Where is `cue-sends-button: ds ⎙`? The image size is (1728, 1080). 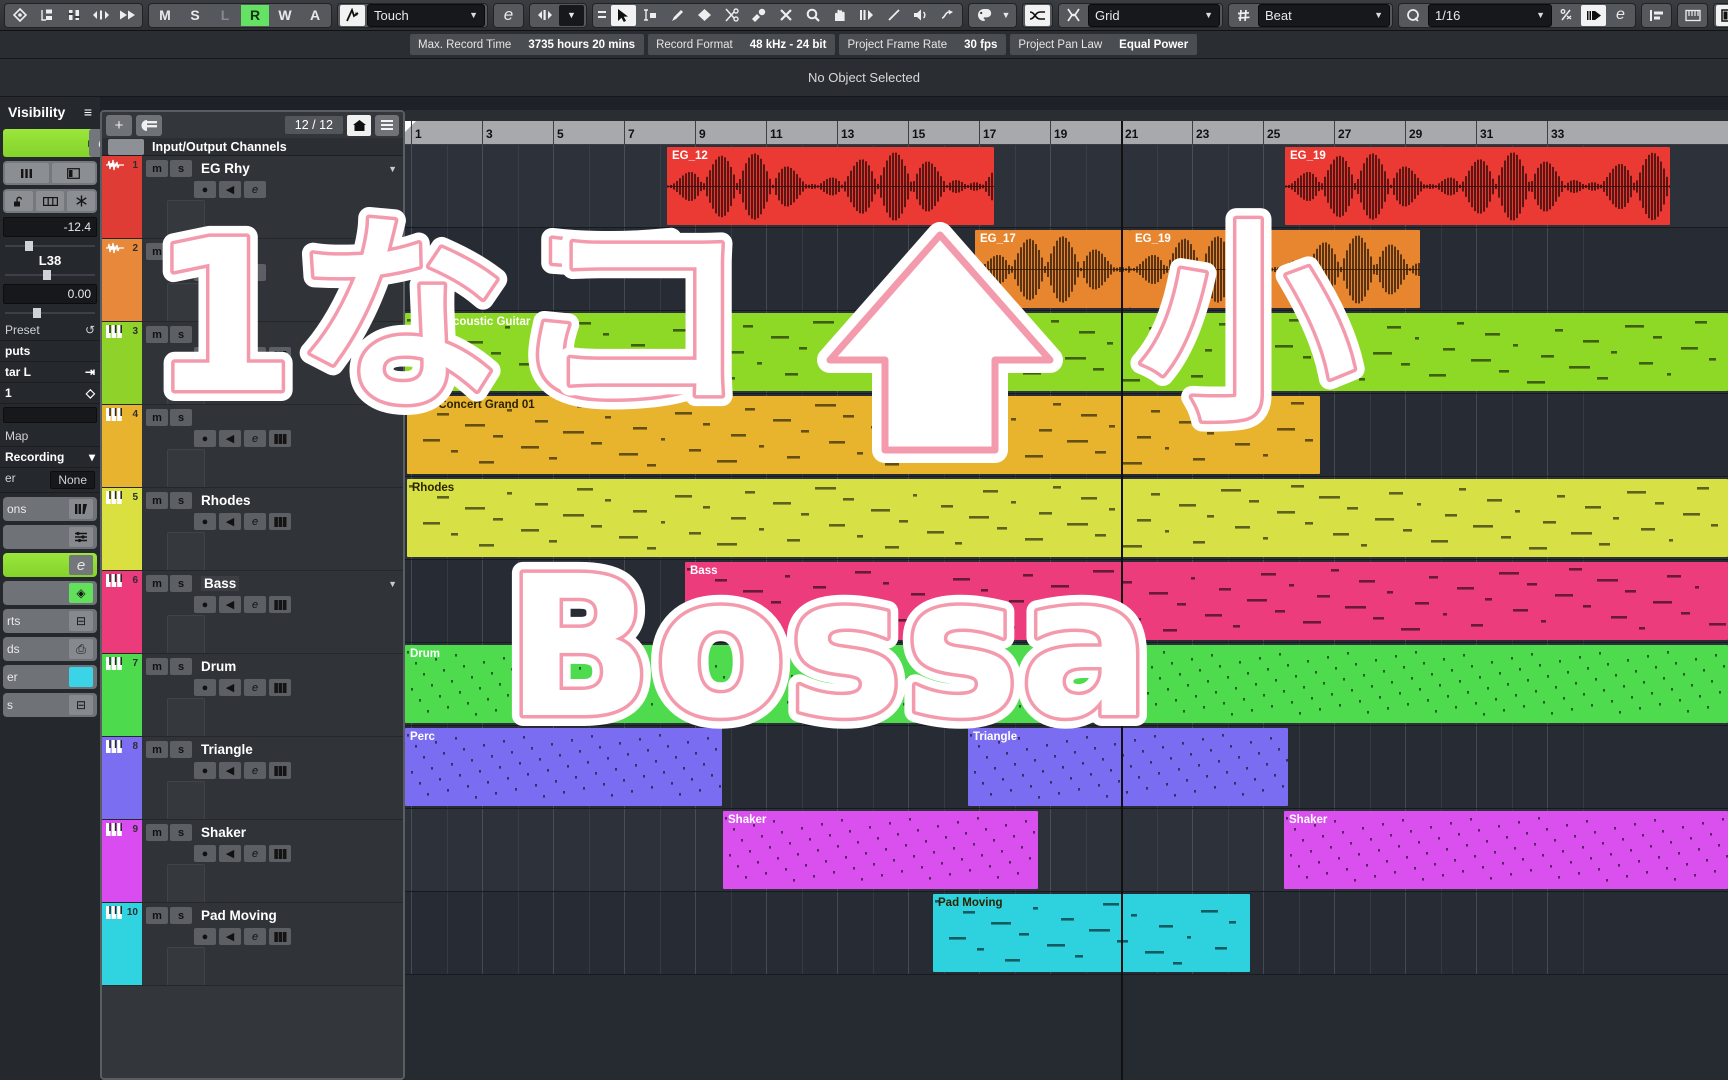
cue-sends-button: ds ⎙ is located at coordinates (50, 649).